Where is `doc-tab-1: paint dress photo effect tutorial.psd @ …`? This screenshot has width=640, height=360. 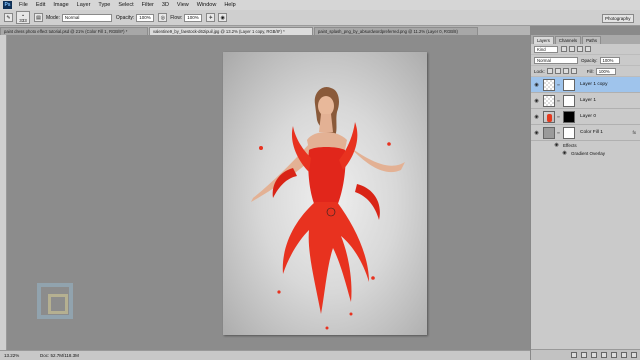 doc-tab-1: paint dress photo effect tutorial.psd @ … is located at coordinates (74, 31).